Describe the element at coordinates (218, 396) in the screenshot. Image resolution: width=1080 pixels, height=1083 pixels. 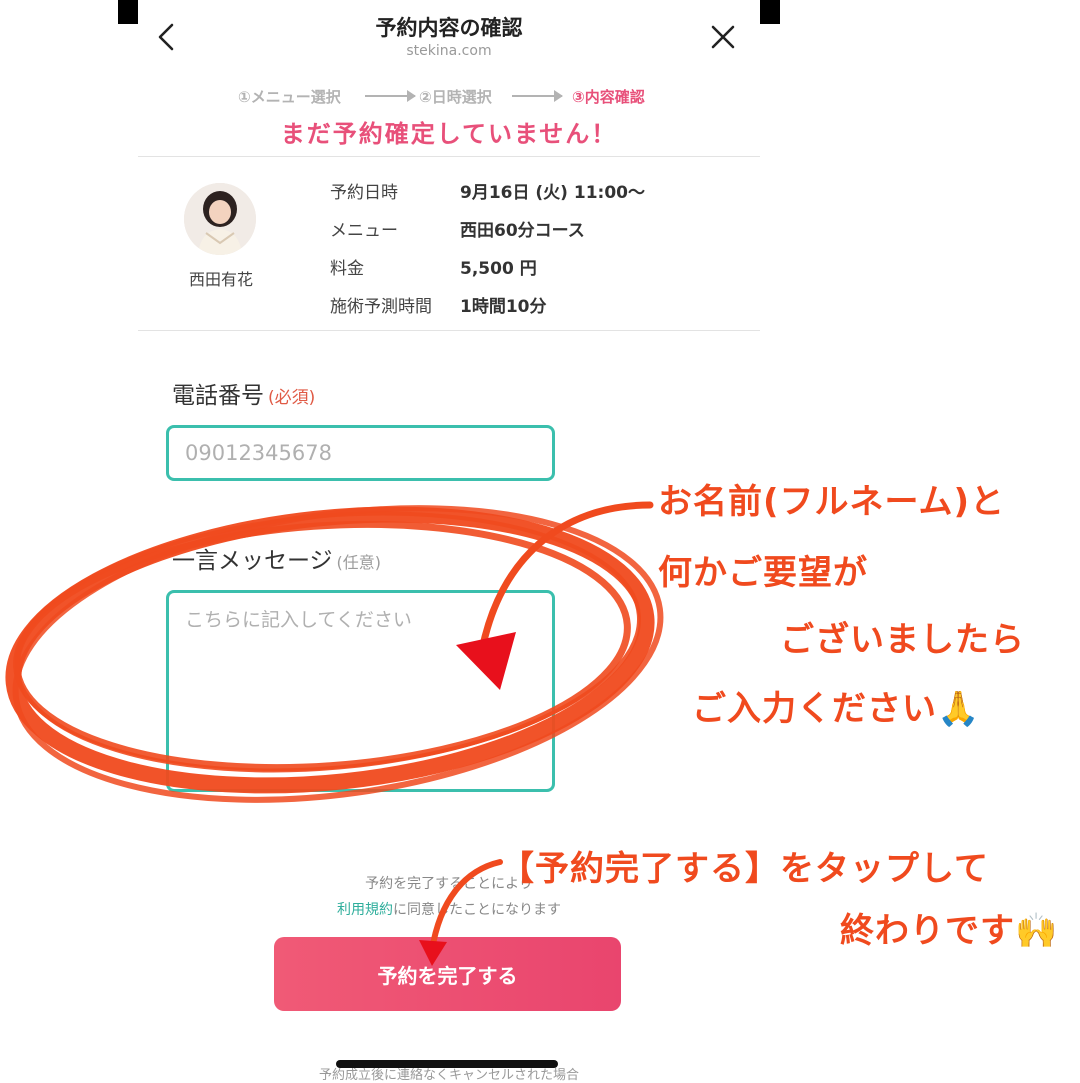
I see `phone-label-text: 電話番号` at that location.